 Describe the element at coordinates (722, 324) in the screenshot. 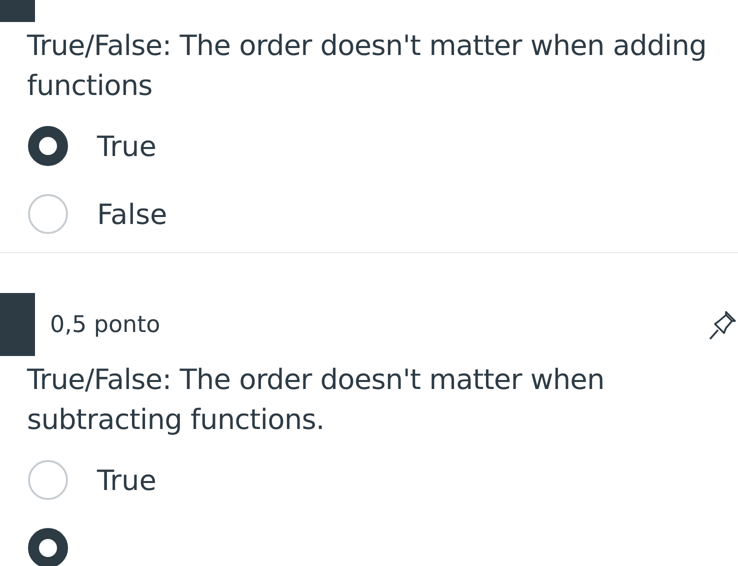

I see `pin-icon` at that location.